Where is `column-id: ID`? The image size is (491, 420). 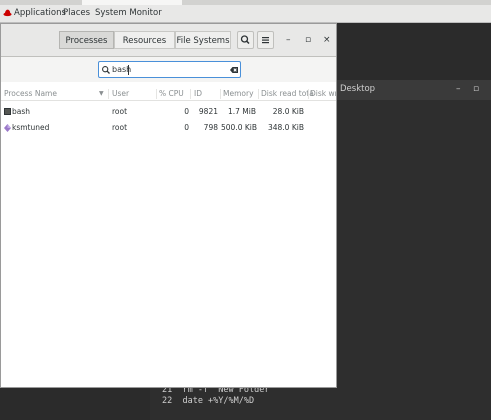 column-id: ID is located at coordinates (198, 93).